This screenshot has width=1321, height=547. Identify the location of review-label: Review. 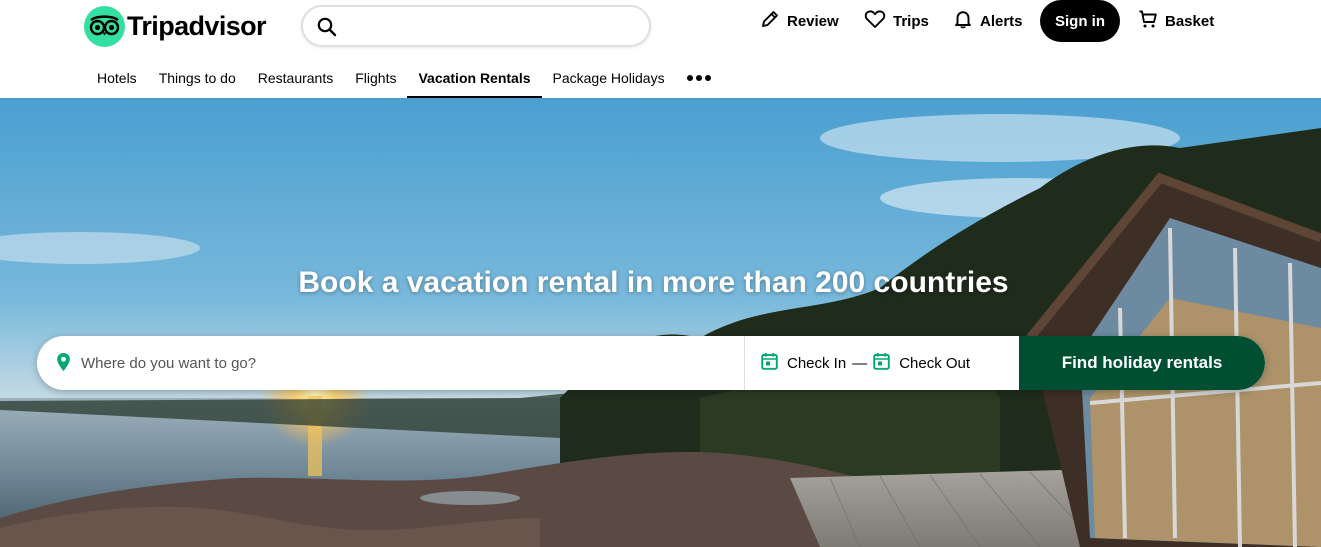
(813, 21).